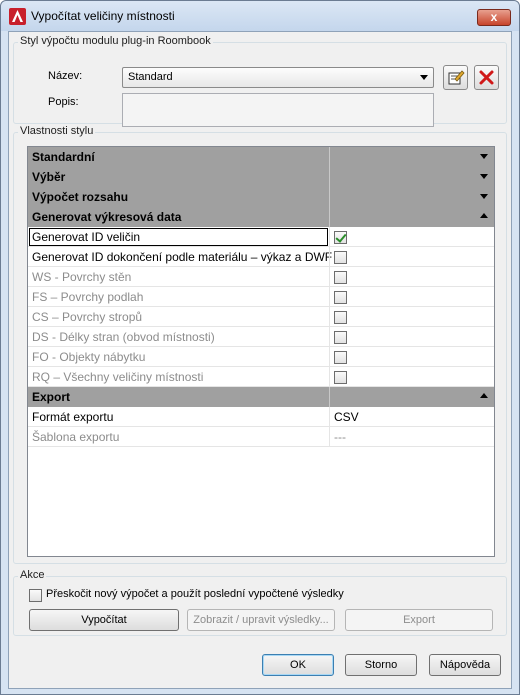 This screenshot has width=520, height=695. Describe the element at coordinates (49, 177) in the screenshot. I see `category-label: Výběr` at that location.